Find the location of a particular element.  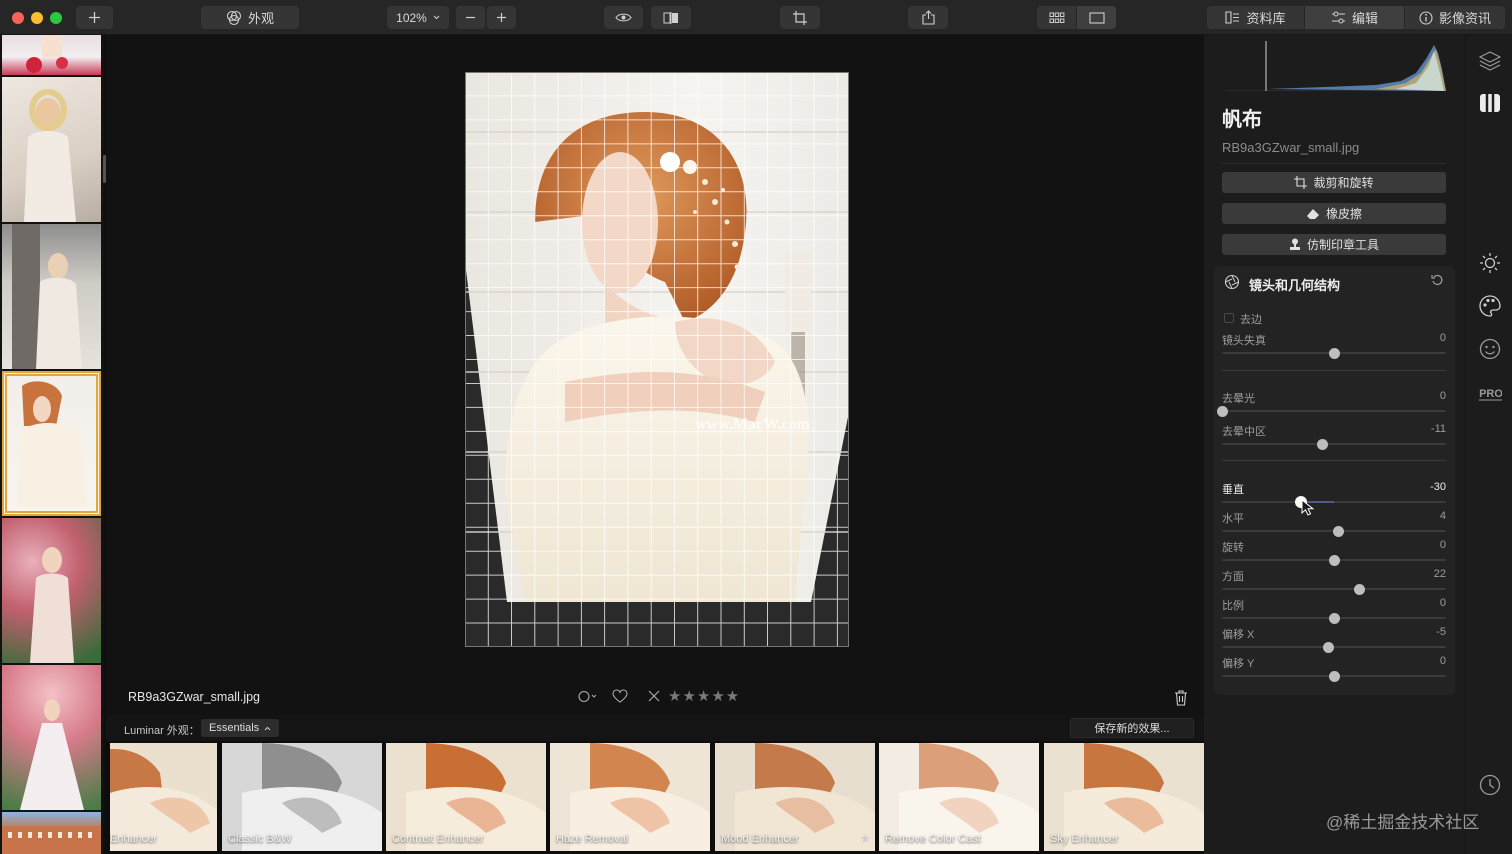

canvas-tools-button is located at coordinates (1490, 103).